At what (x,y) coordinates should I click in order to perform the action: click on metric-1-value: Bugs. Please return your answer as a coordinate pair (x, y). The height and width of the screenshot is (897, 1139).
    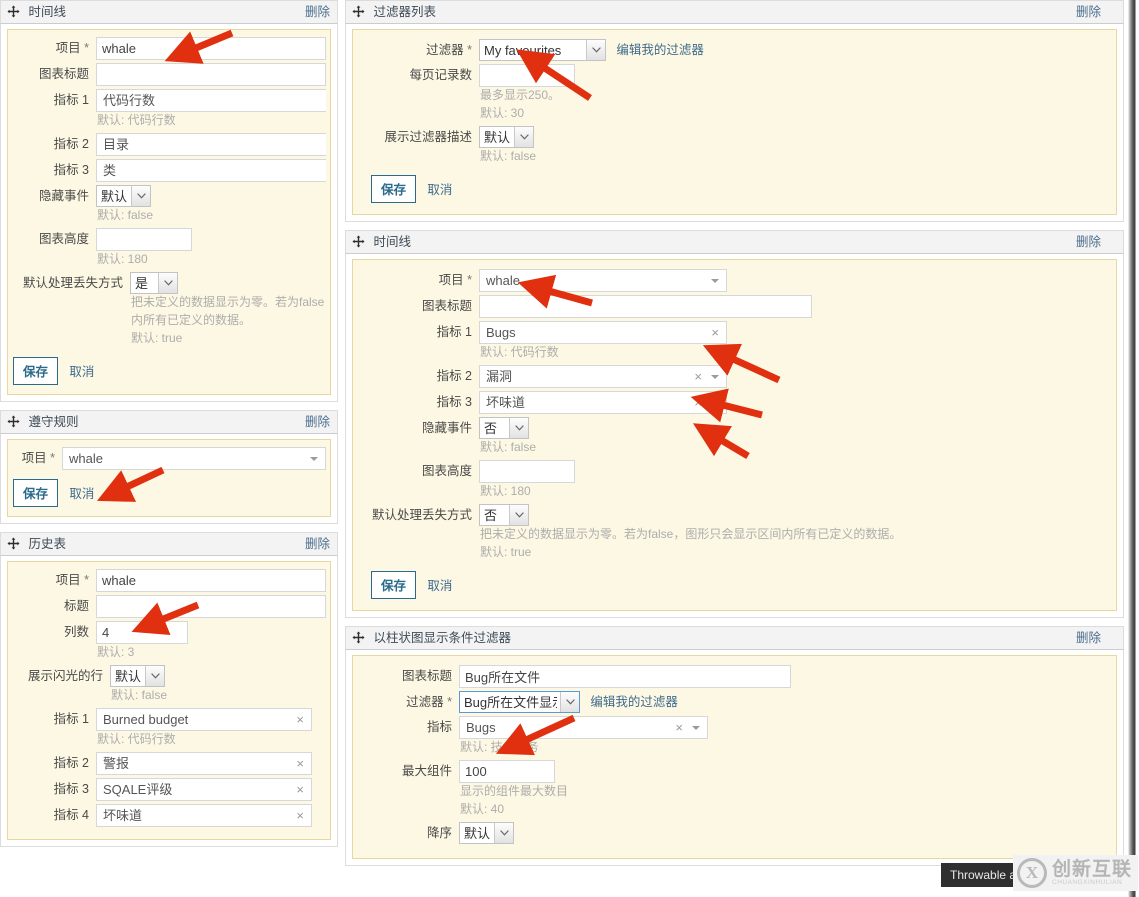
    Looking at the image, I should click on (501, 332).